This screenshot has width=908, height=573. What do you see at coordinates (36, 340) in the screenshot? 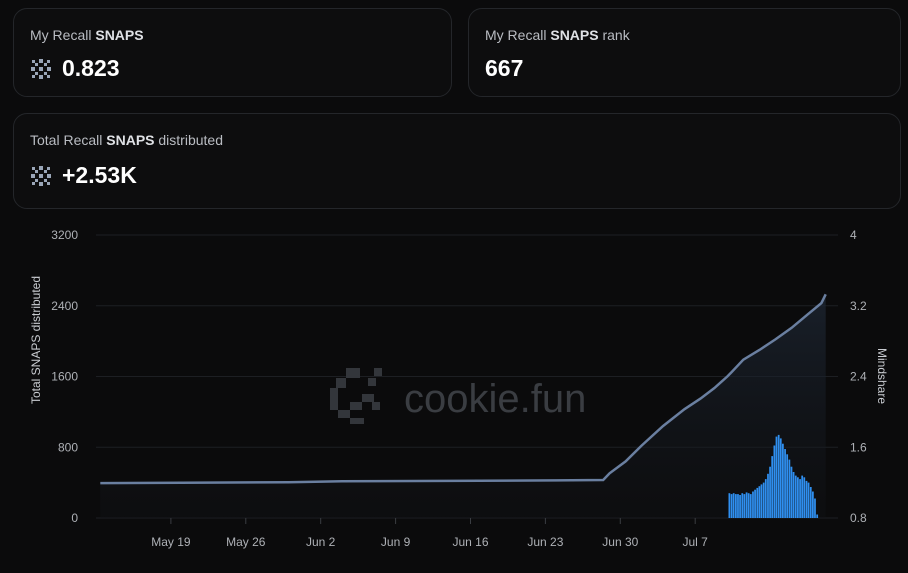
I see `y-axis-left-title: Total SNAPS distributed` at bounding box center [36, 340].